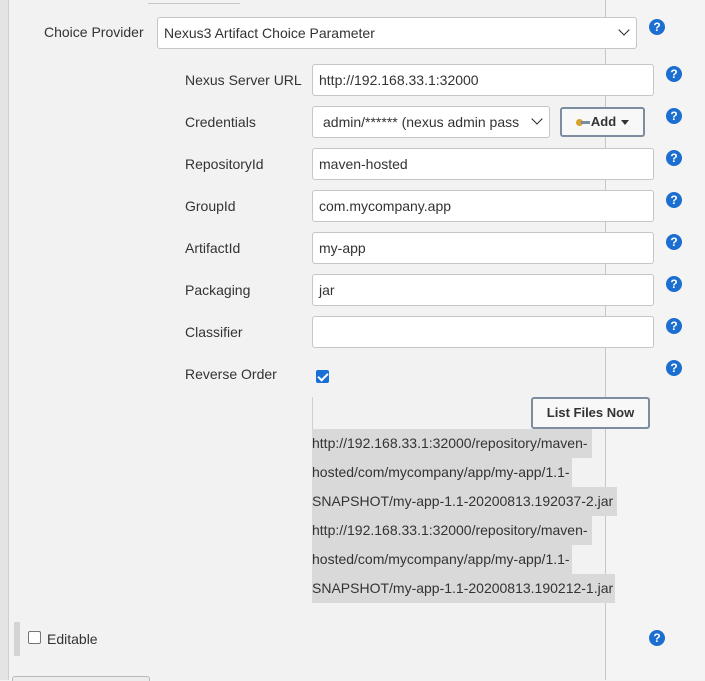 The width and height of the screenshot is (705, 681). I want to click on help-icon-repository-id: ?, so click(674, 158).